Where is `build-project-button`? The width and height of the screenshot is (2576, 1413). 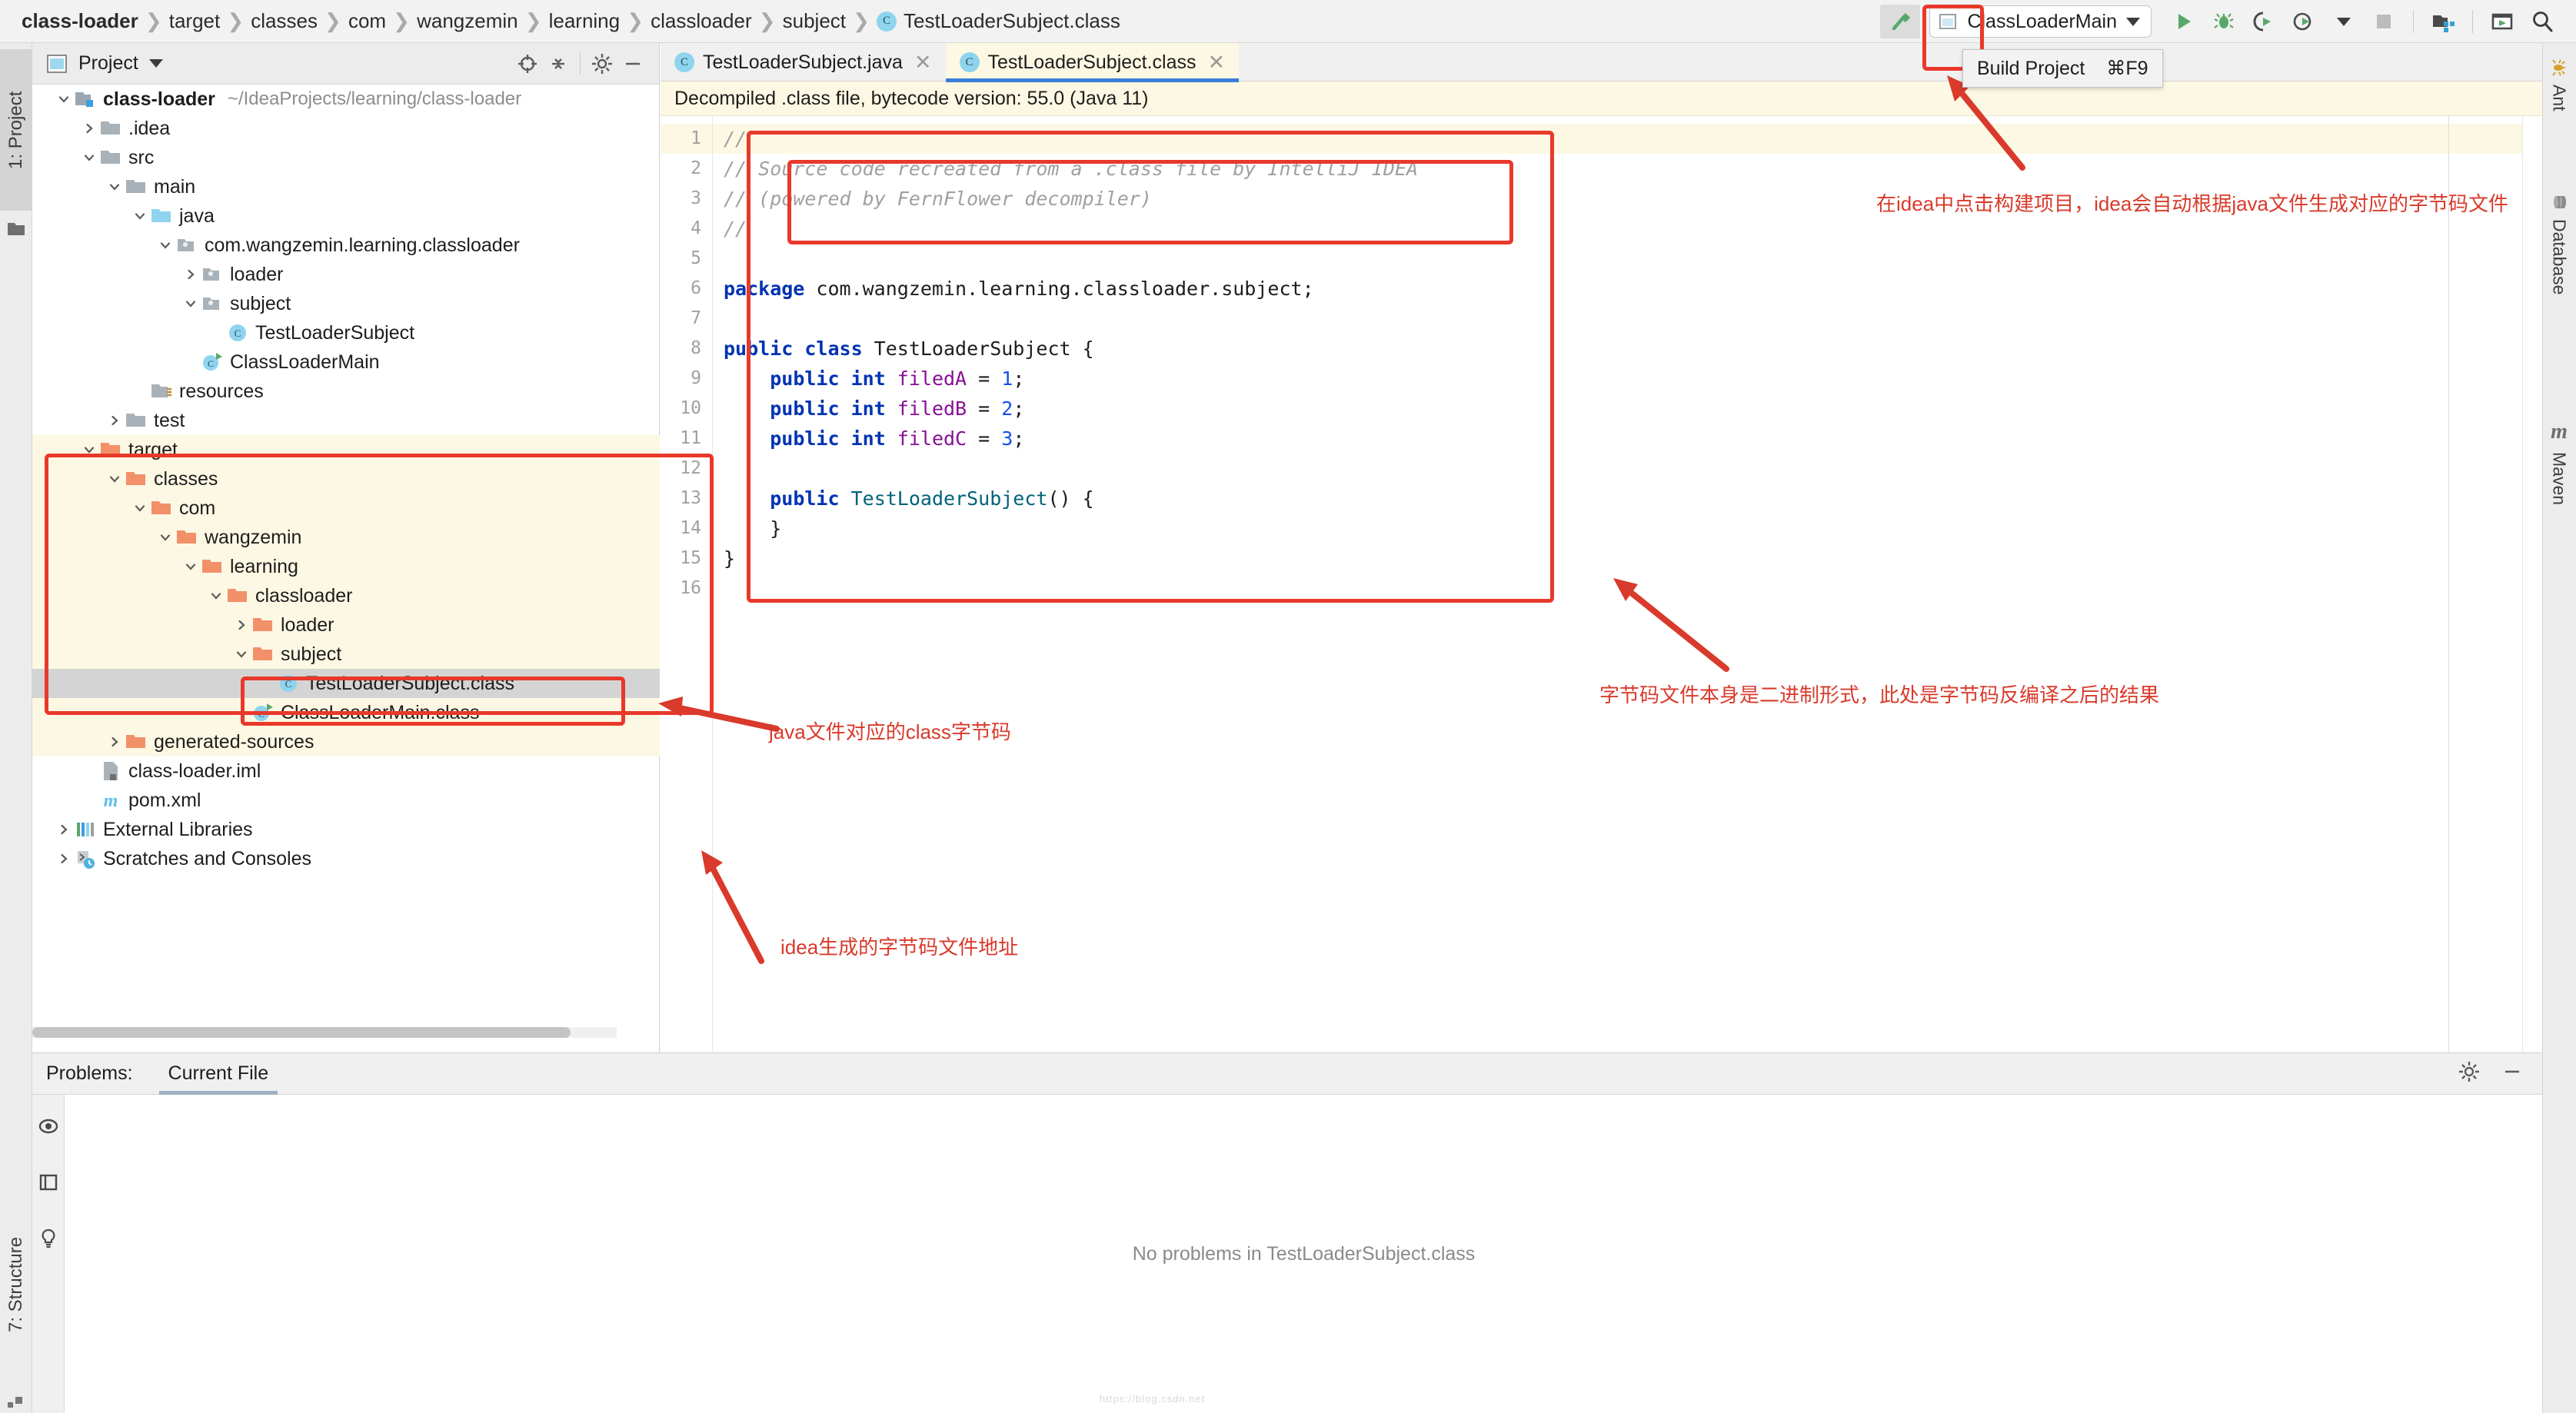
build-project-button is located at coordinates (1900, 21).